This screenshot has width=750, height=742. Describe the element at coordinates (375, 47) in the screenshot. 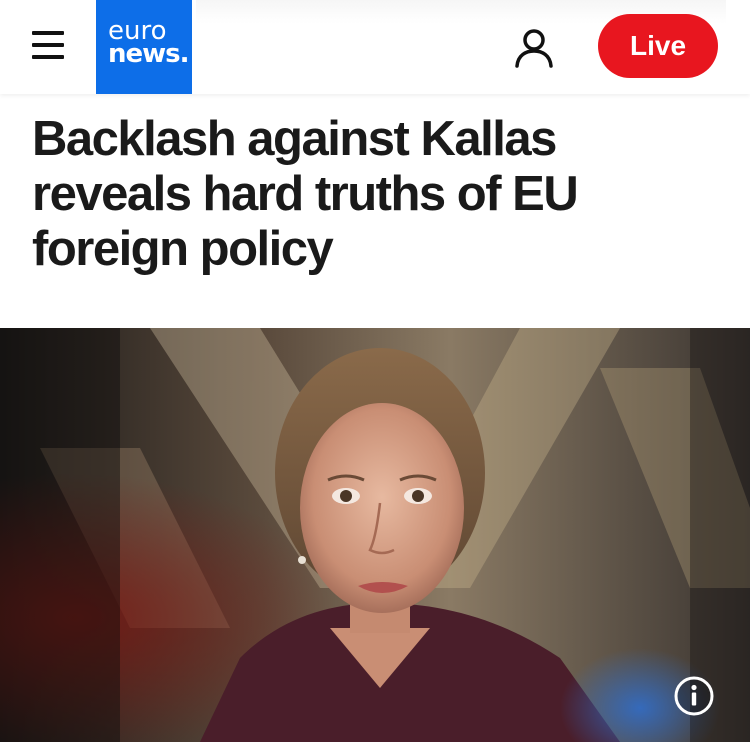

I see `site-header: euro news. Live` at that location.